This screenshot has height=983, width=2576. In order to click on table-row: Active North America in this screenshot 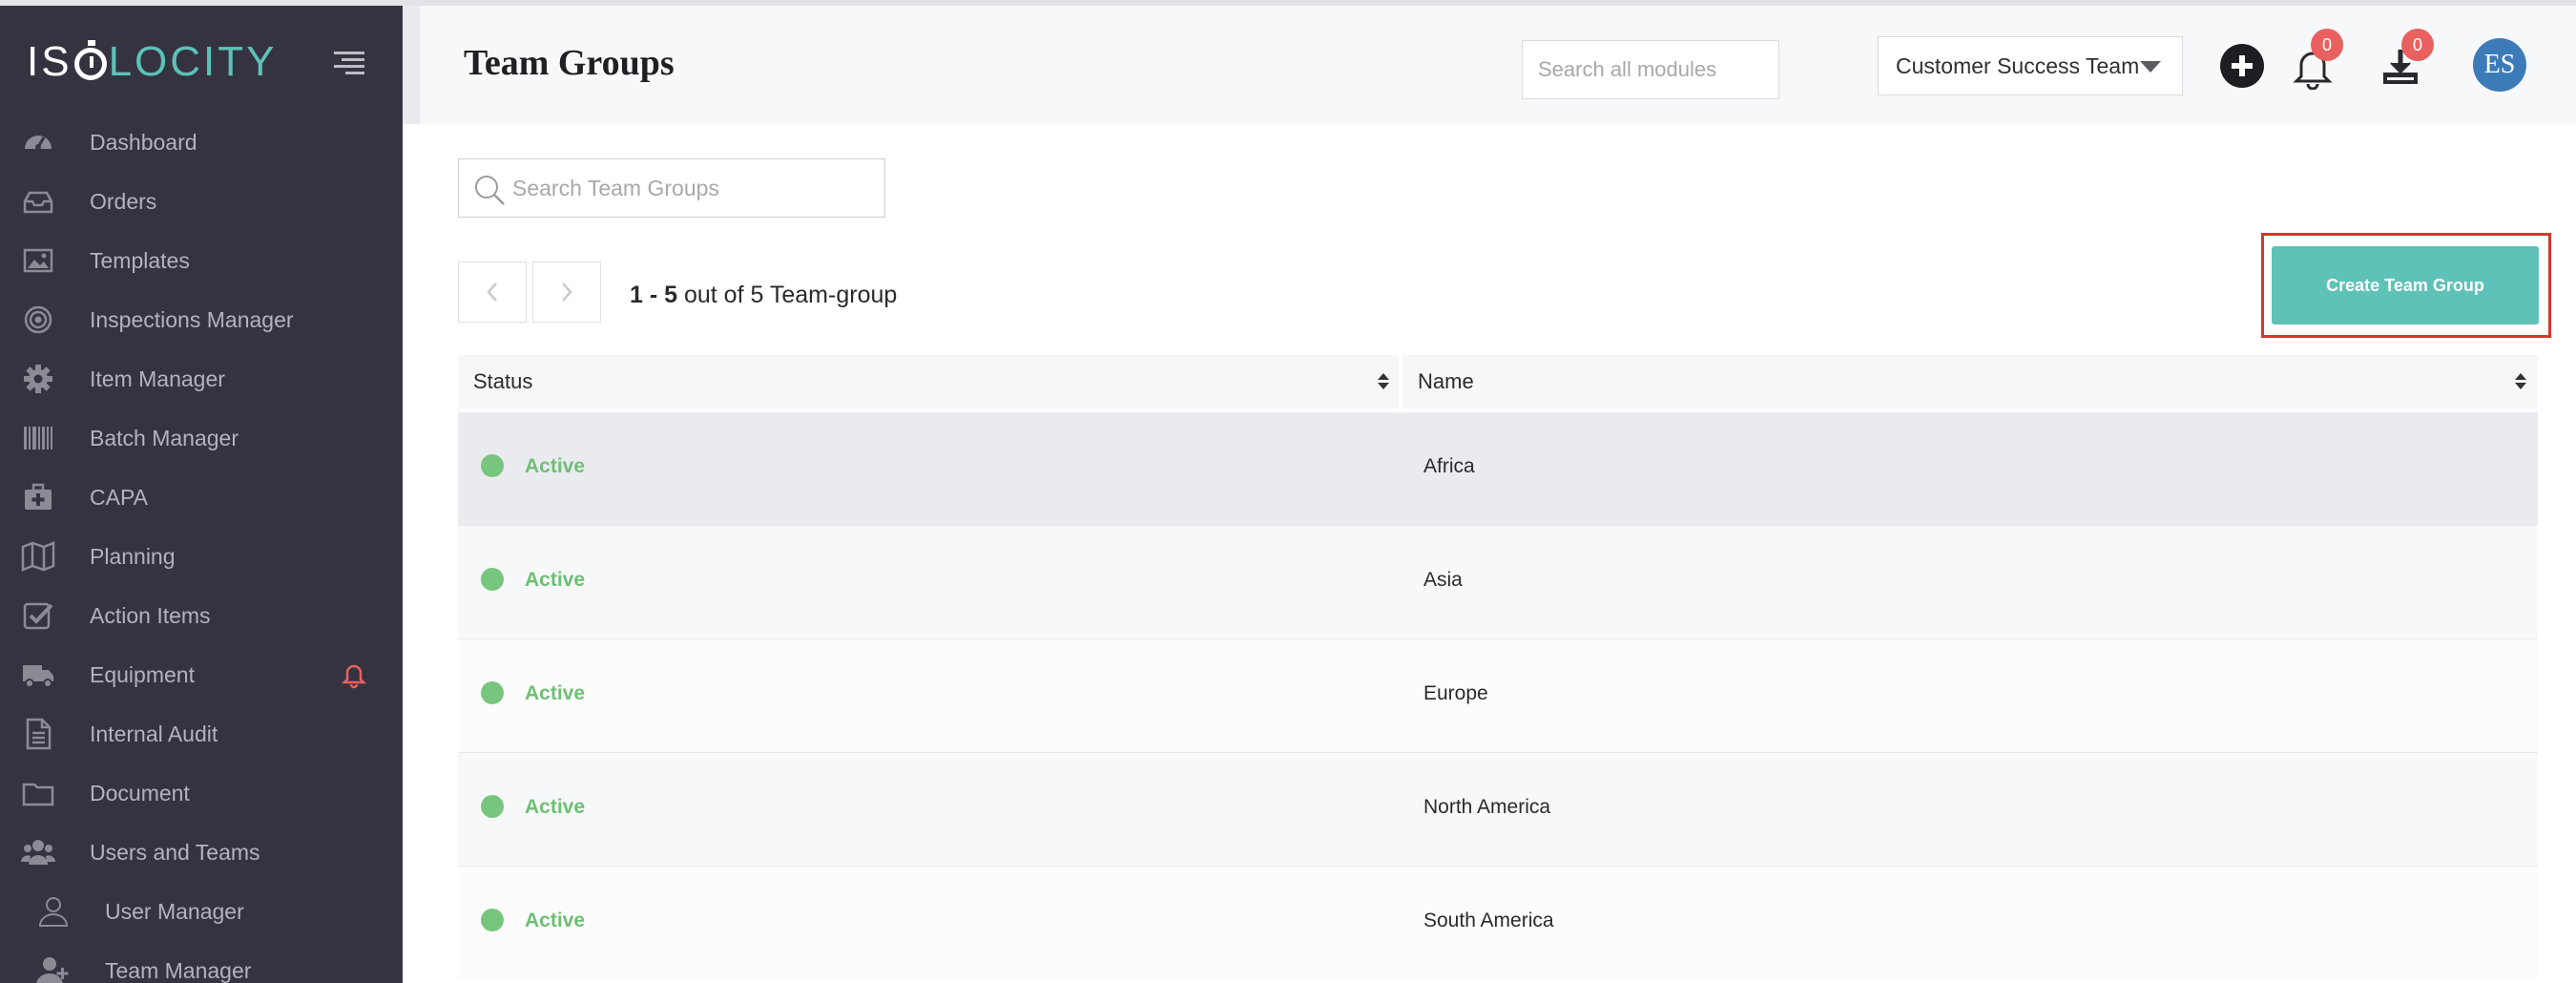, I will do `click(1498, 810)`.